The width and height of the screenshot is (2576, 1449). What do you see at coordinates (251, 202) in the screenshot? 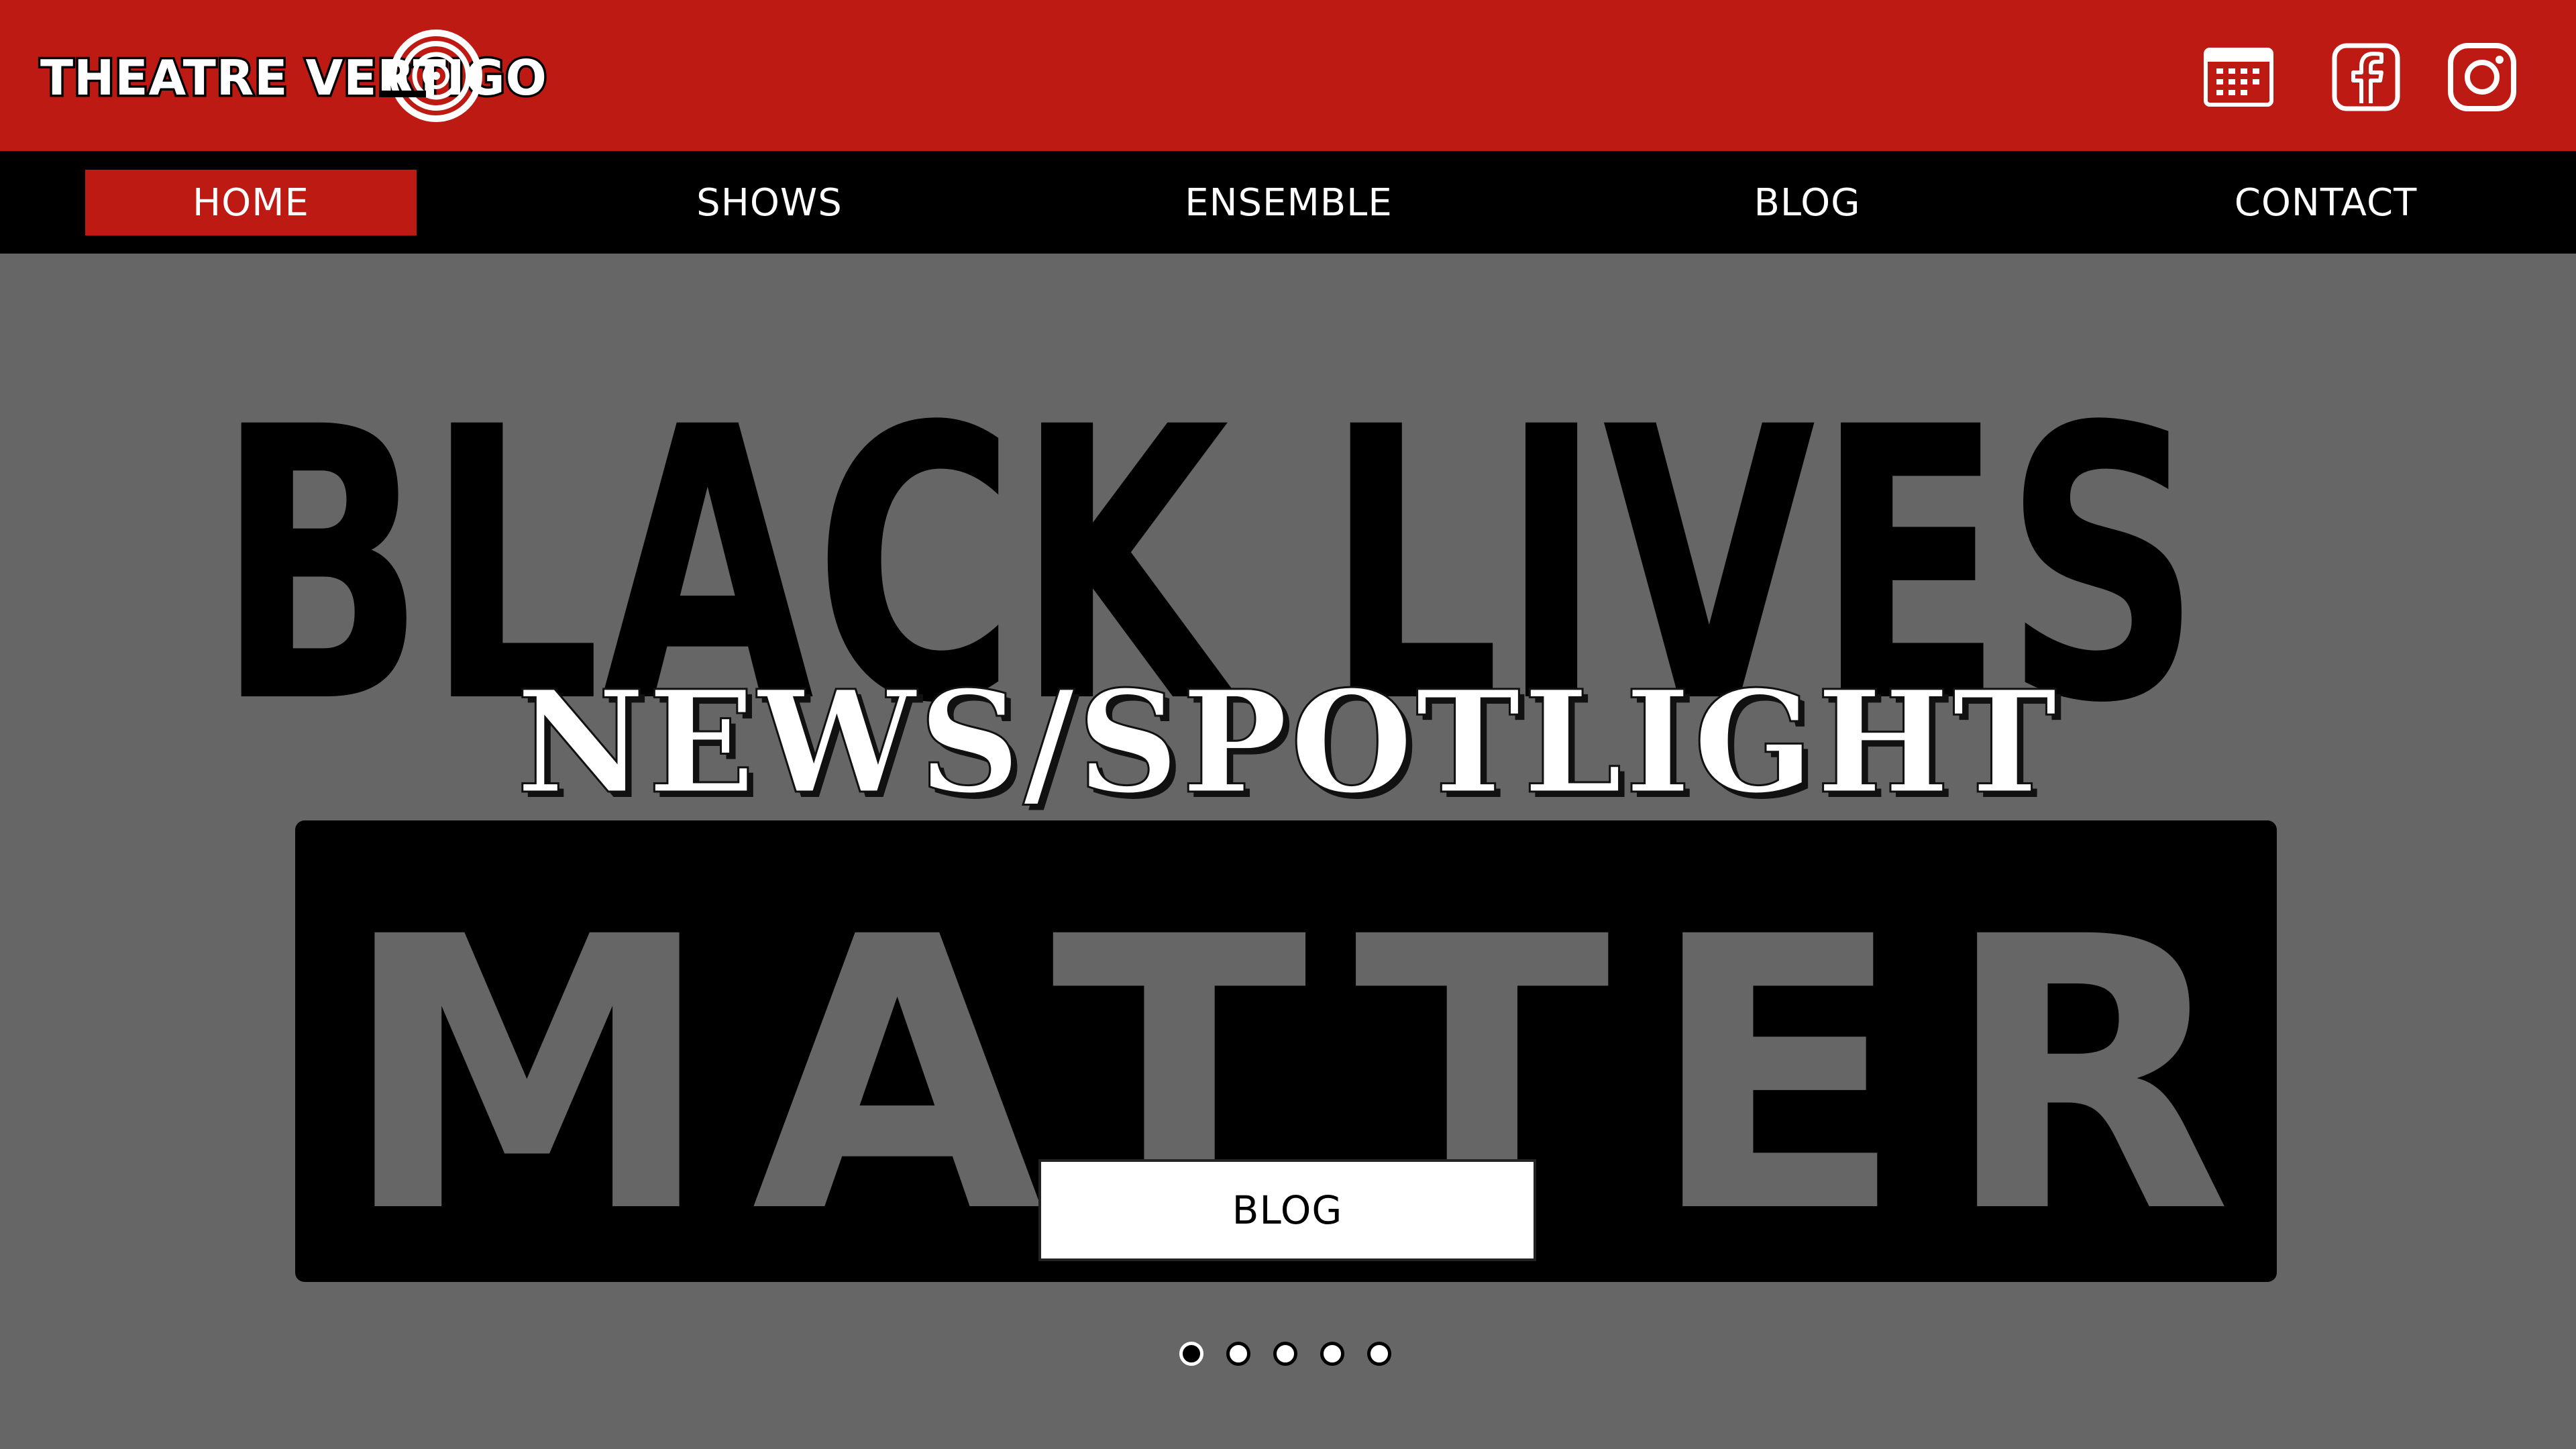
I see `nav-home: HOME` at bounding box center [251, 202].